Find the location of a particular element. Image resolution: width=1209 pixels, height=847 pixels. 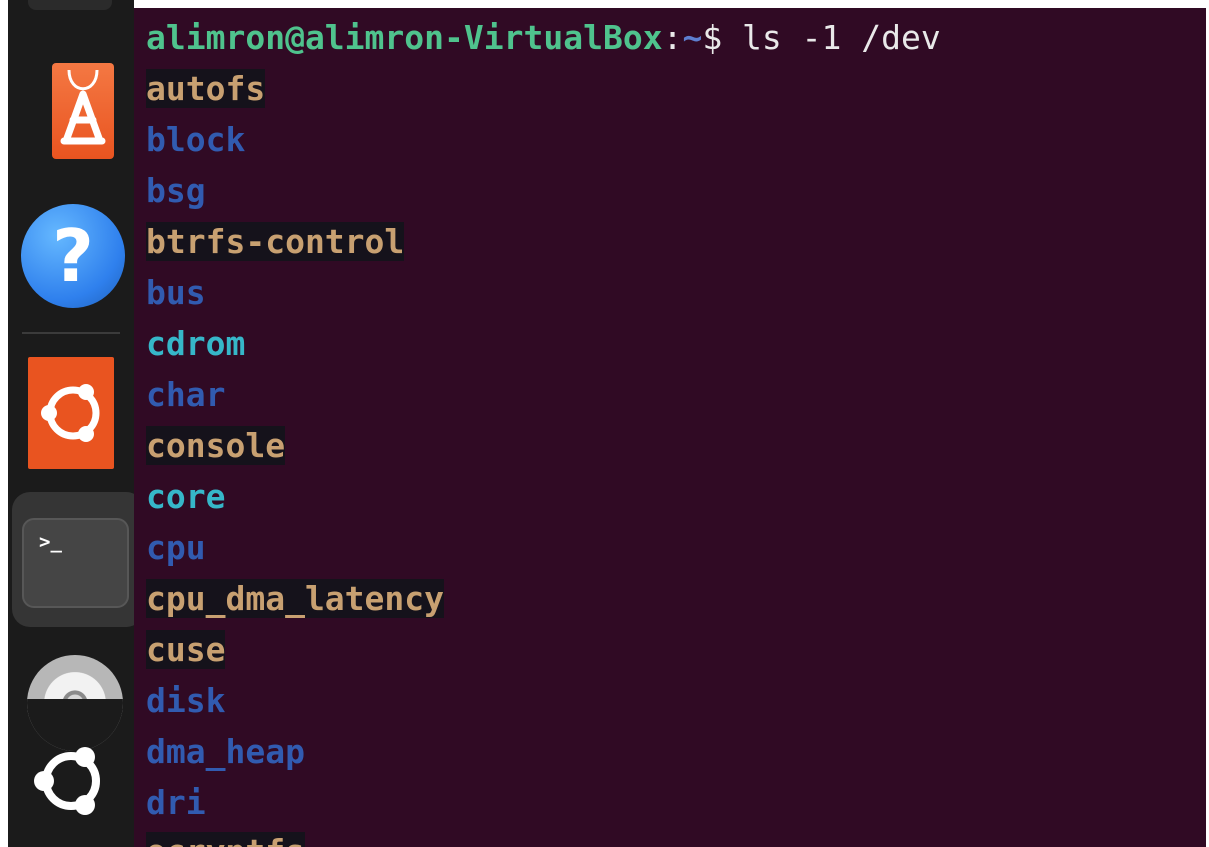

device-directory-name: char is located at coordinates (186, 394).